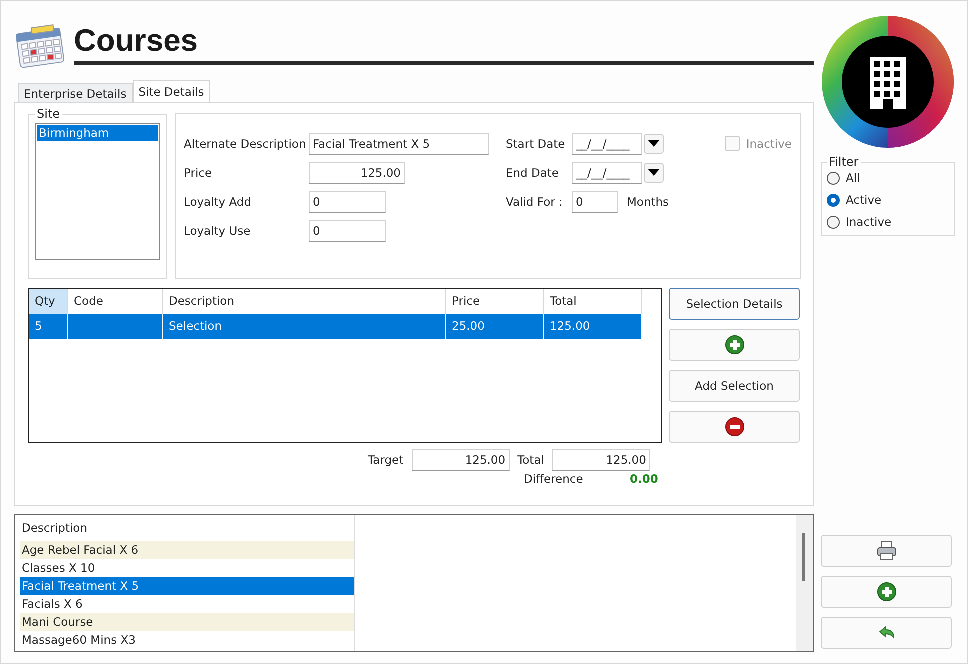  I want to click on table-cell: 25.00, so click(495, 326).